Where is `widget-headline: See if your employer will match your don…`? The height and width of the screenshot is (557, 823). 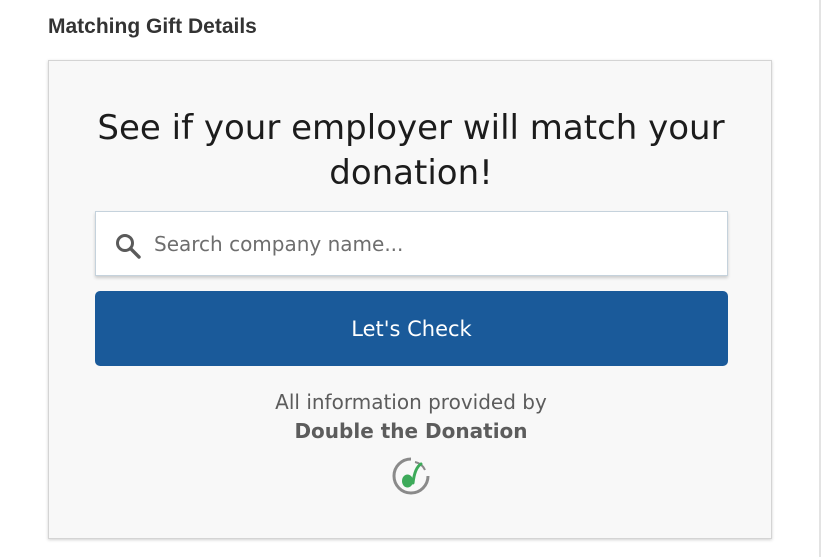 widget-headline: See if your employer will match your don… is located at coordinates (411, 150).